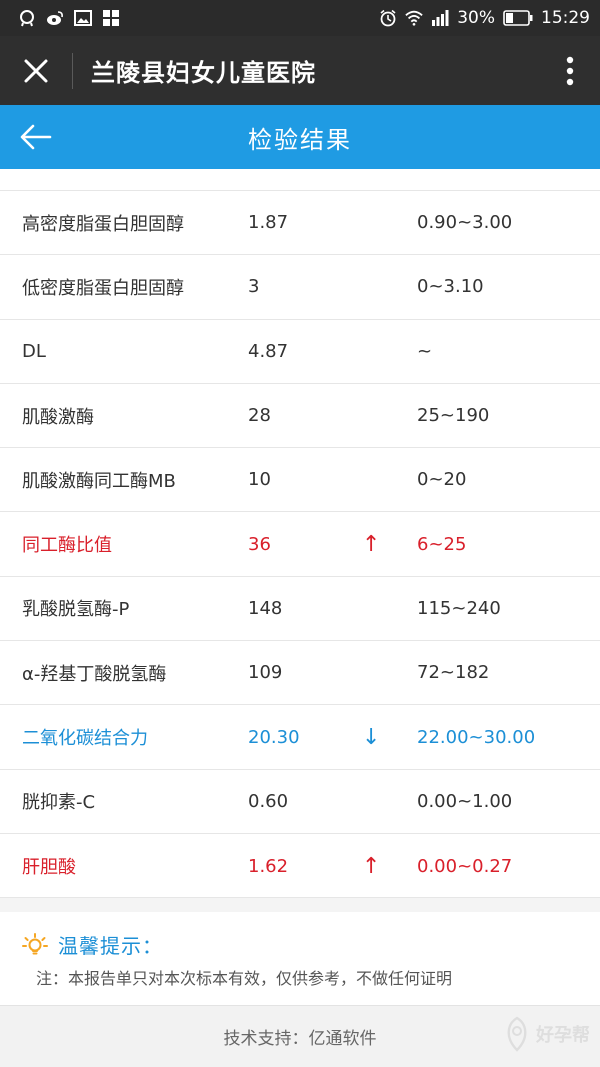  I want to click on result-value: 4.87, so click(268, 351).